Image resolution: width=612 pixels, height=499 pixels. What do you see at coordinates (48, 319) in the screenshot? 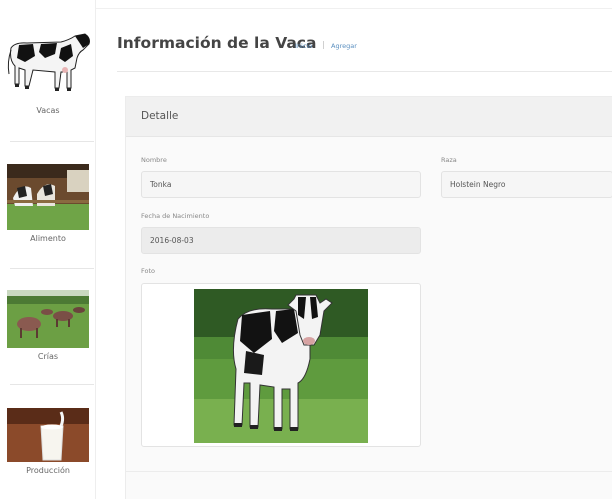
I see `calves-pasture-icon` at bounding box center [48, 319].